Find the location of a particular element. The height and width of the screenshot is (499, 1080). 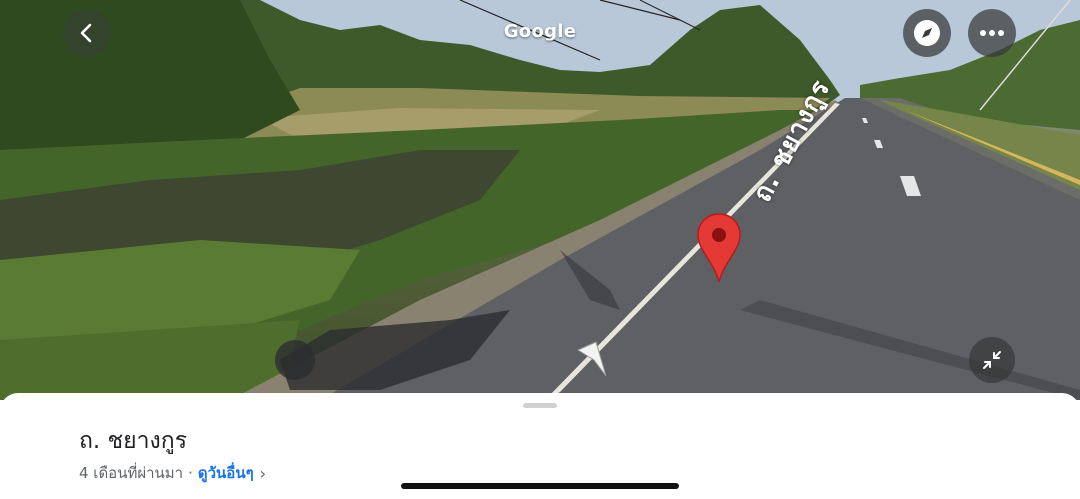

brand-text: Google is located at coordinates (540, 31).